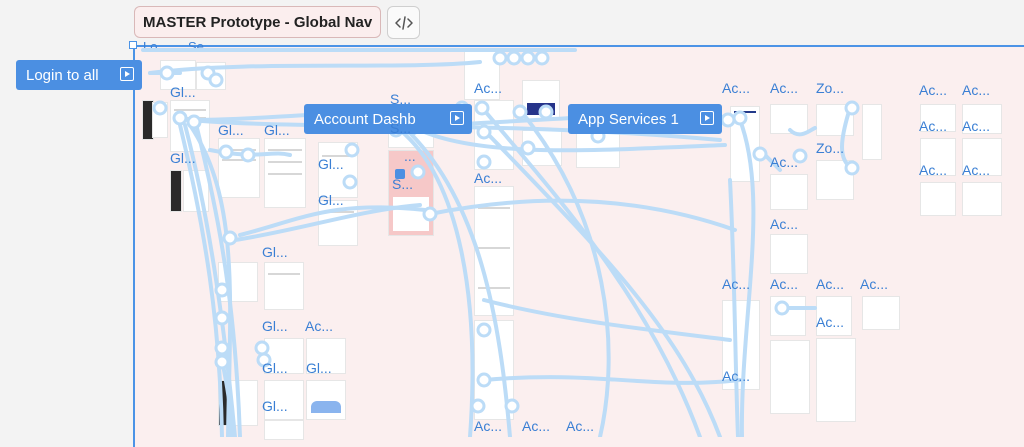  I want to click on code-view-button, so click(403, 22).